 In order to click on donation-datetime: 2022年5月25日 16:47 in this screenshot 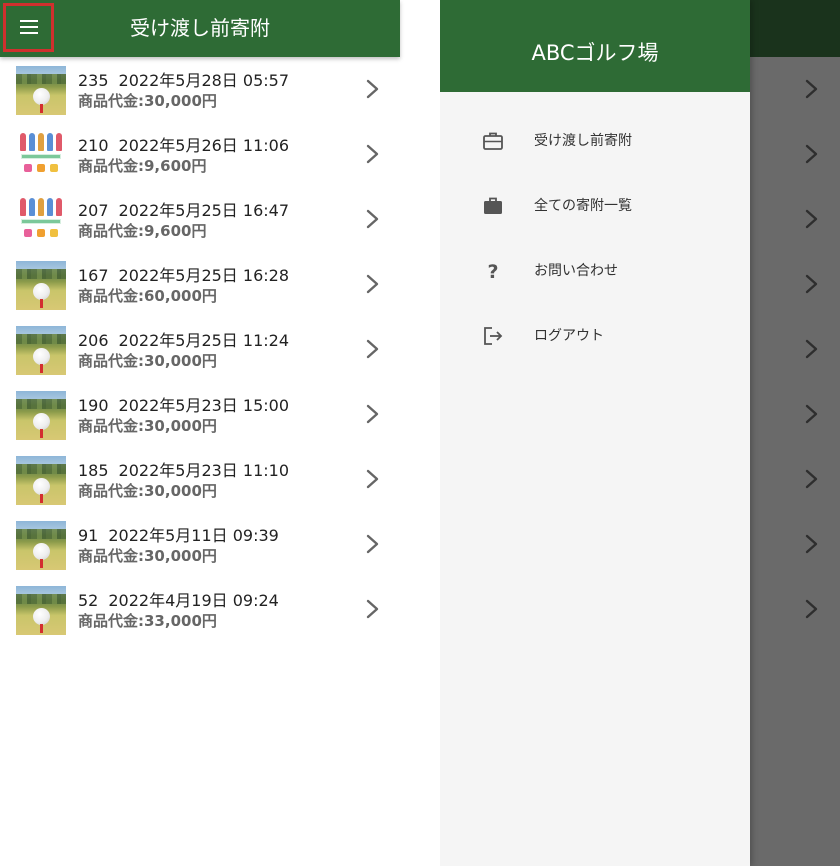, I will do `click(204, 210)`.